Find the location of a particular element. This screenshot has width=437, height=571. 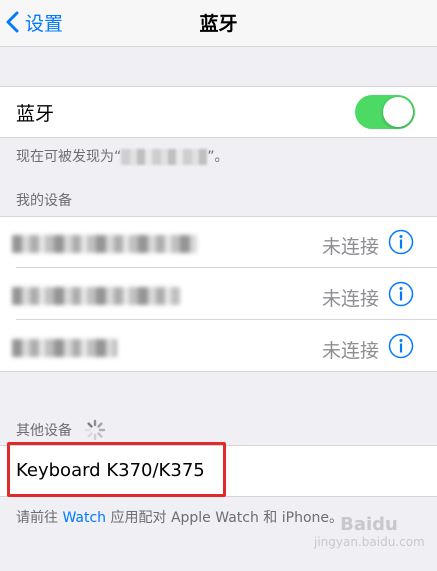

bluetooth-toggle is located at coordinates (385, 112).